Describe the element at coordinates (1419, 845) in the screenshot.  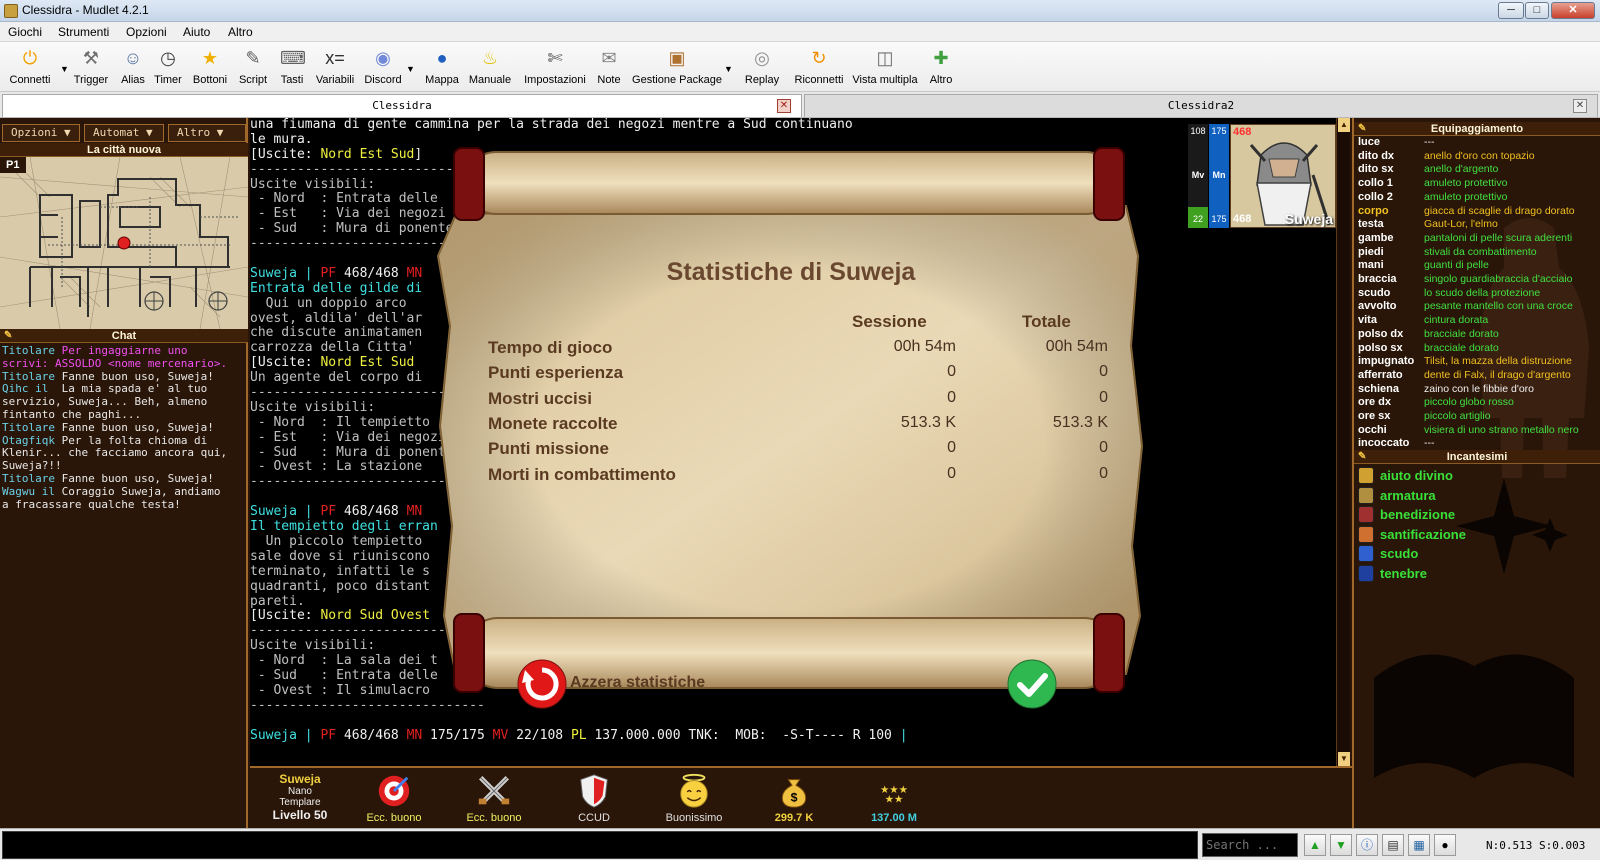
I see `log-icon: ▦` at that location.